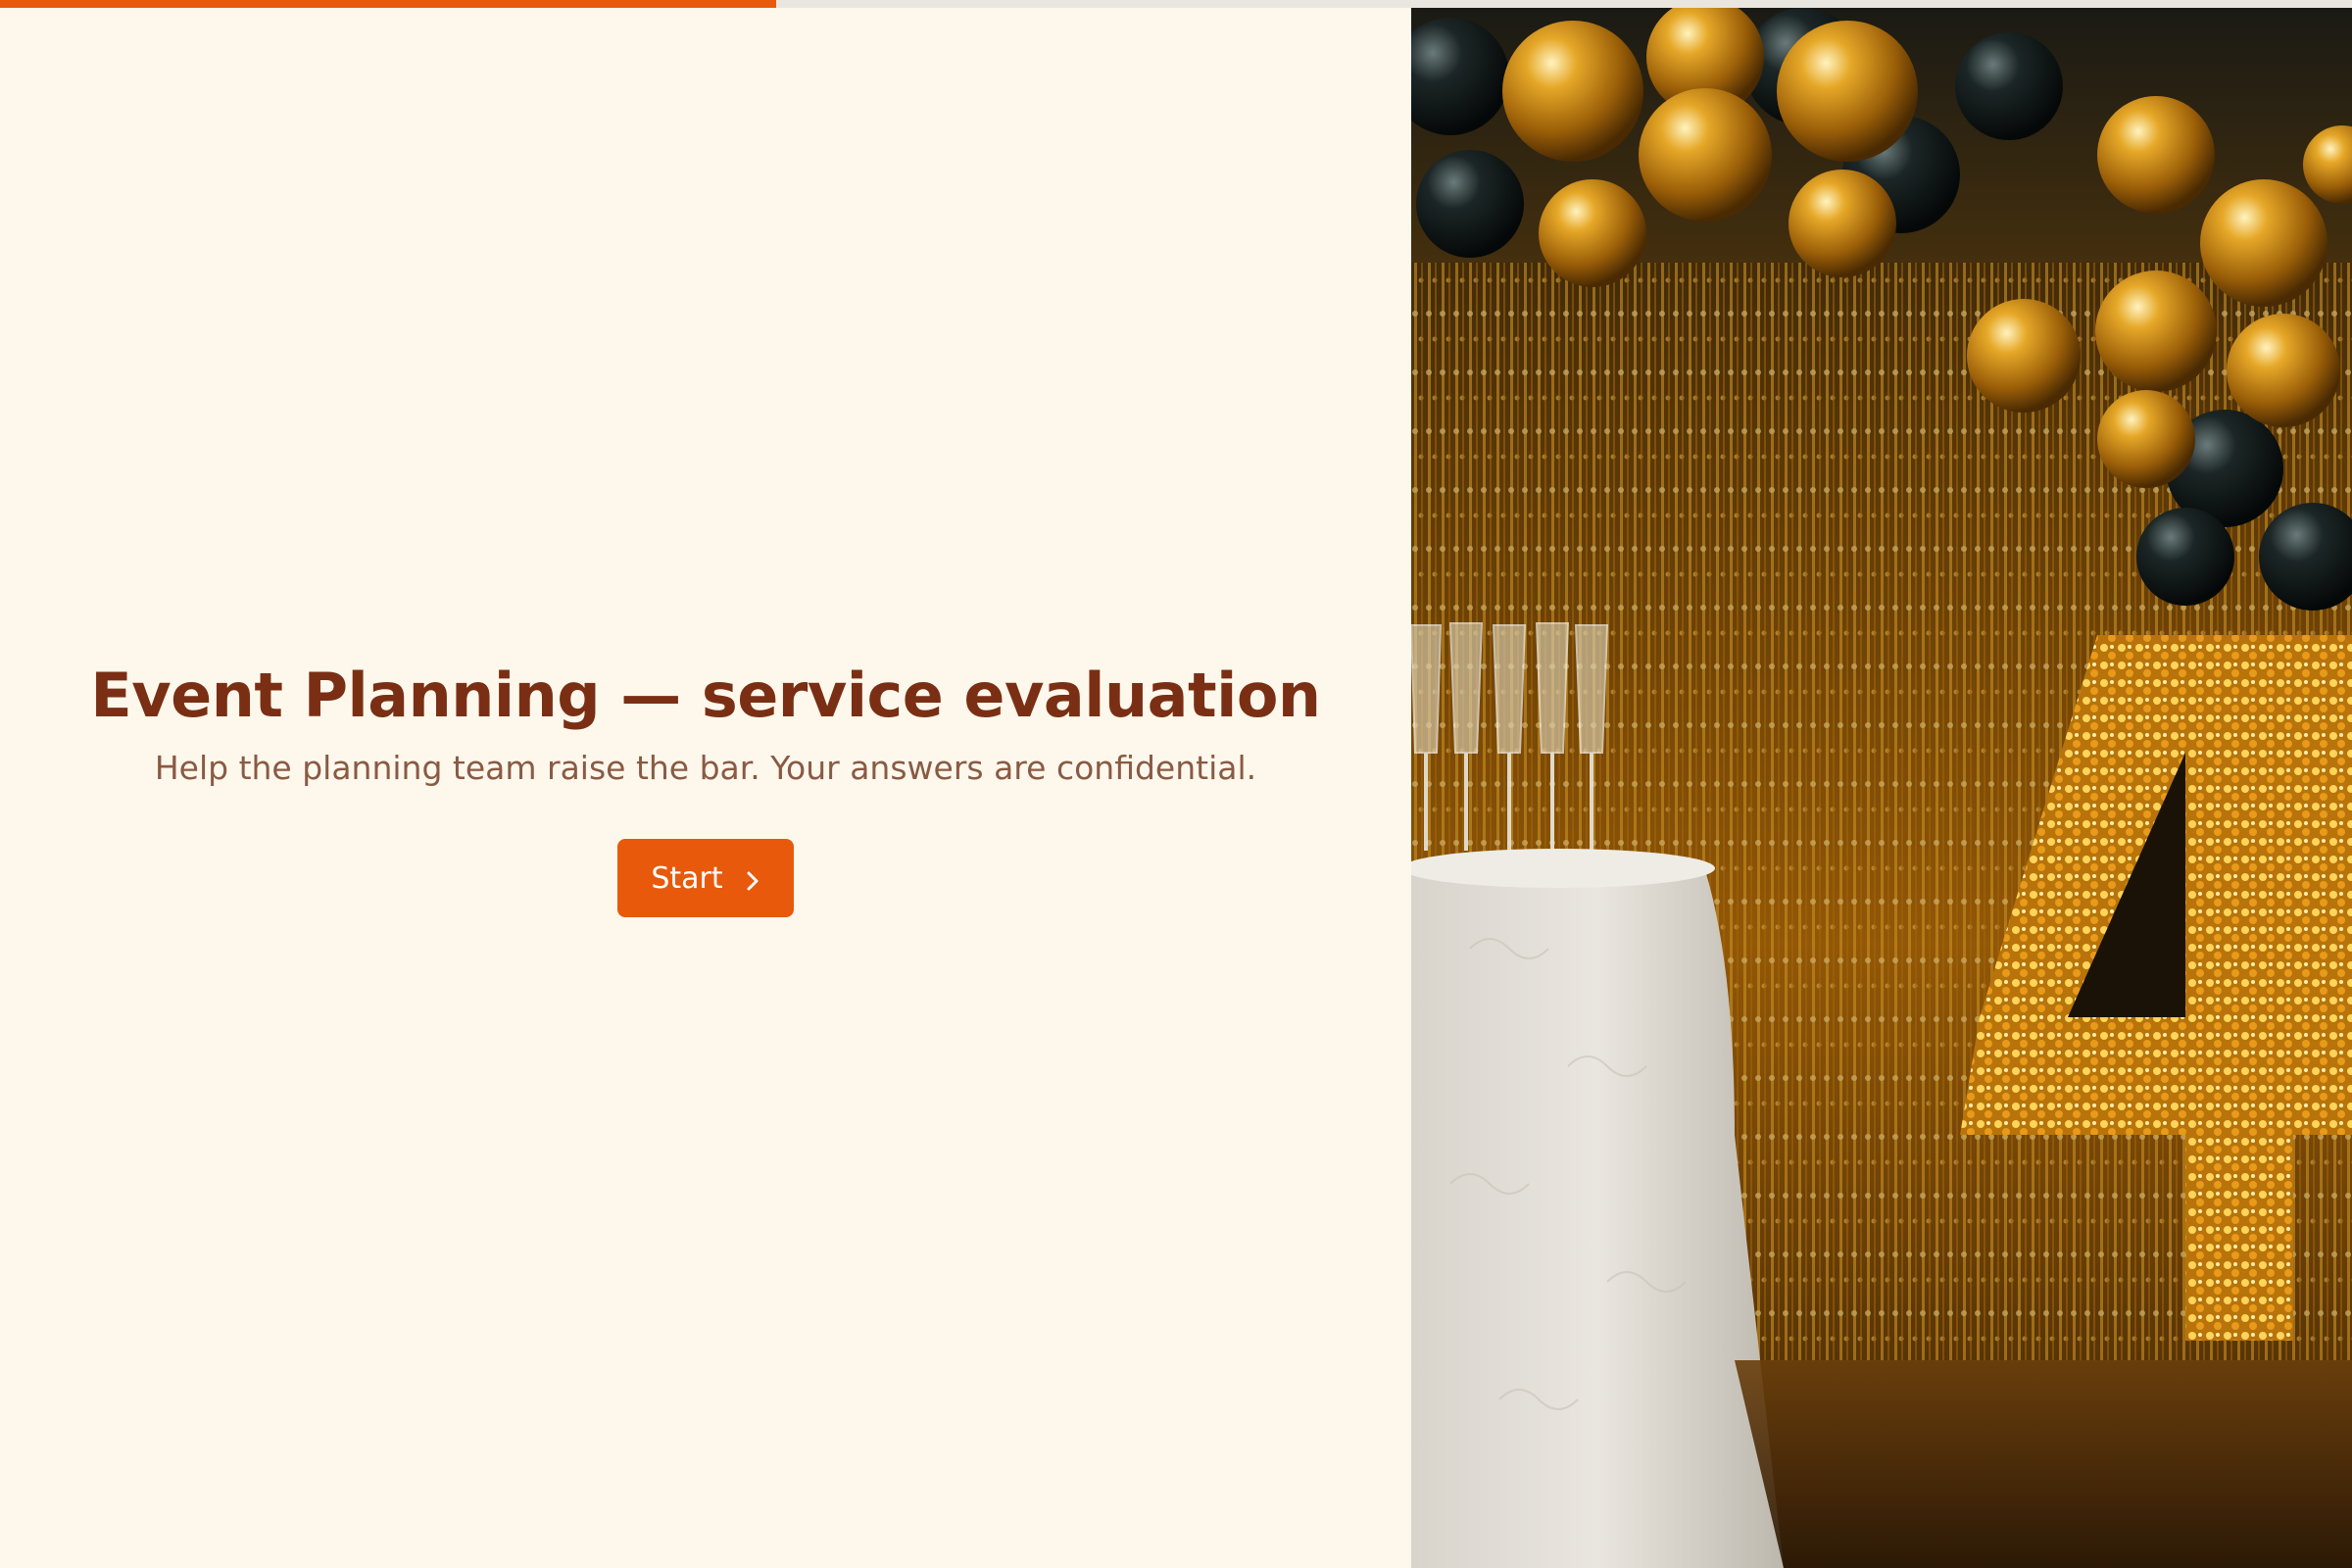 The width and height of the screenshot is (2352, 1568). What do you see at coordinates (705, 695) in the screenshot?
I see `survey-title: Event Planning — service evaluation` at bounding box center [705, 695].